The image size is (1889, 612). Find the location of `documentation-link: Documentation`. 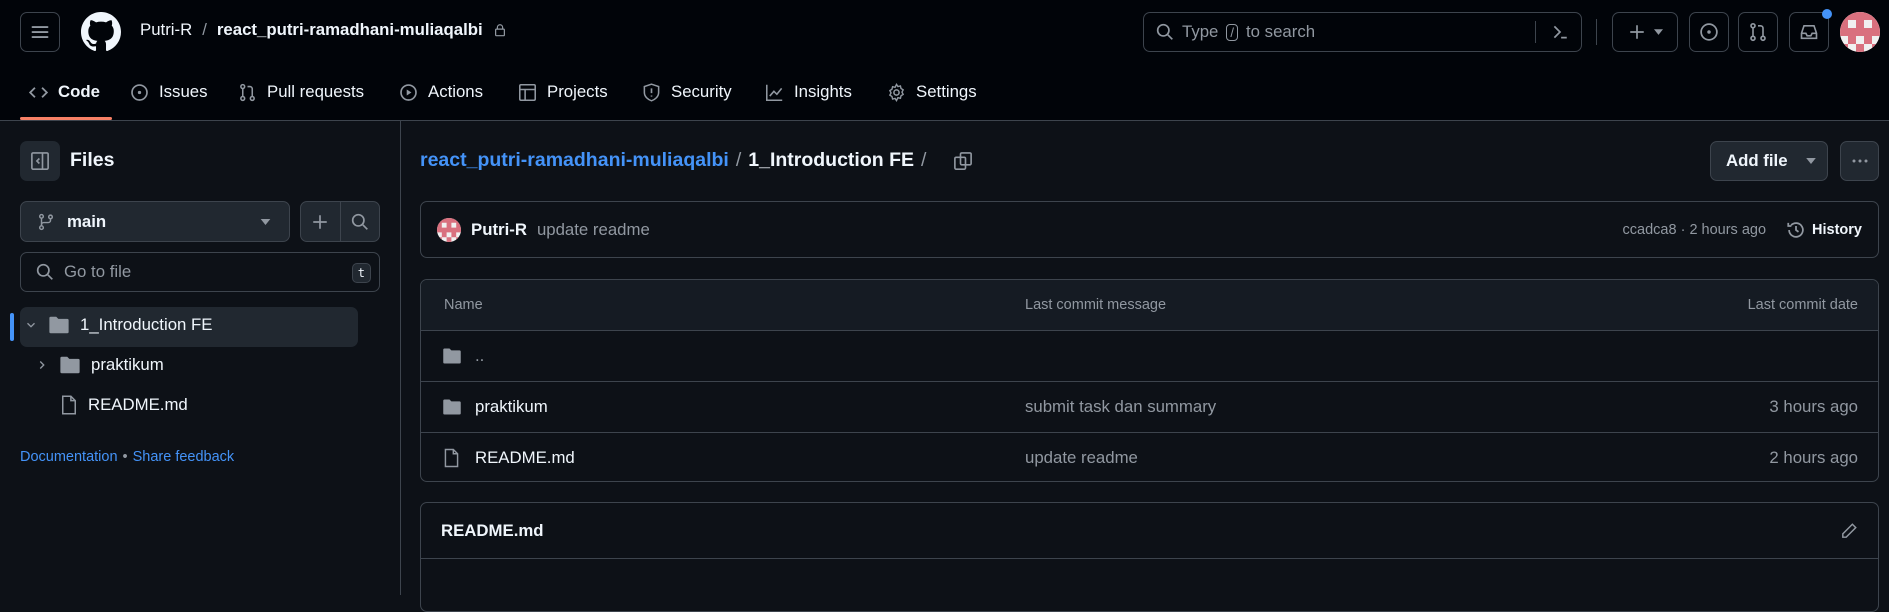

documentation-link: Documentation is located at coordinates (69, 457).